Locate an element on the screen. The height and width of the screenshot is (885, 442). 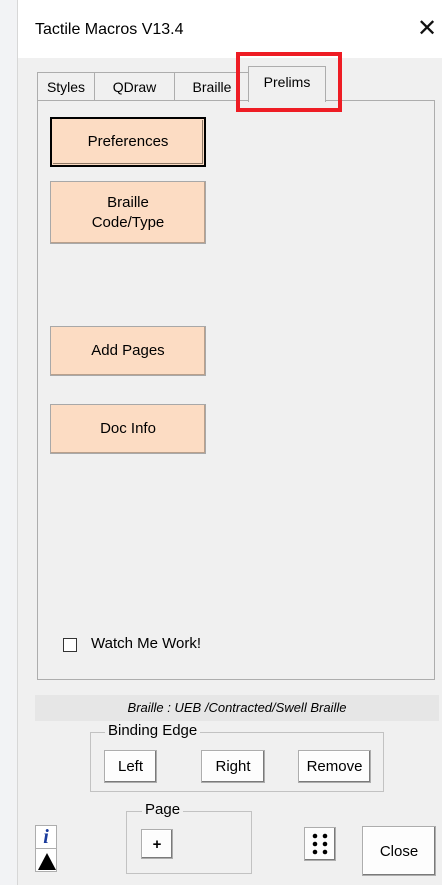
tab-label: Styles is located at coordinates (66, 87).